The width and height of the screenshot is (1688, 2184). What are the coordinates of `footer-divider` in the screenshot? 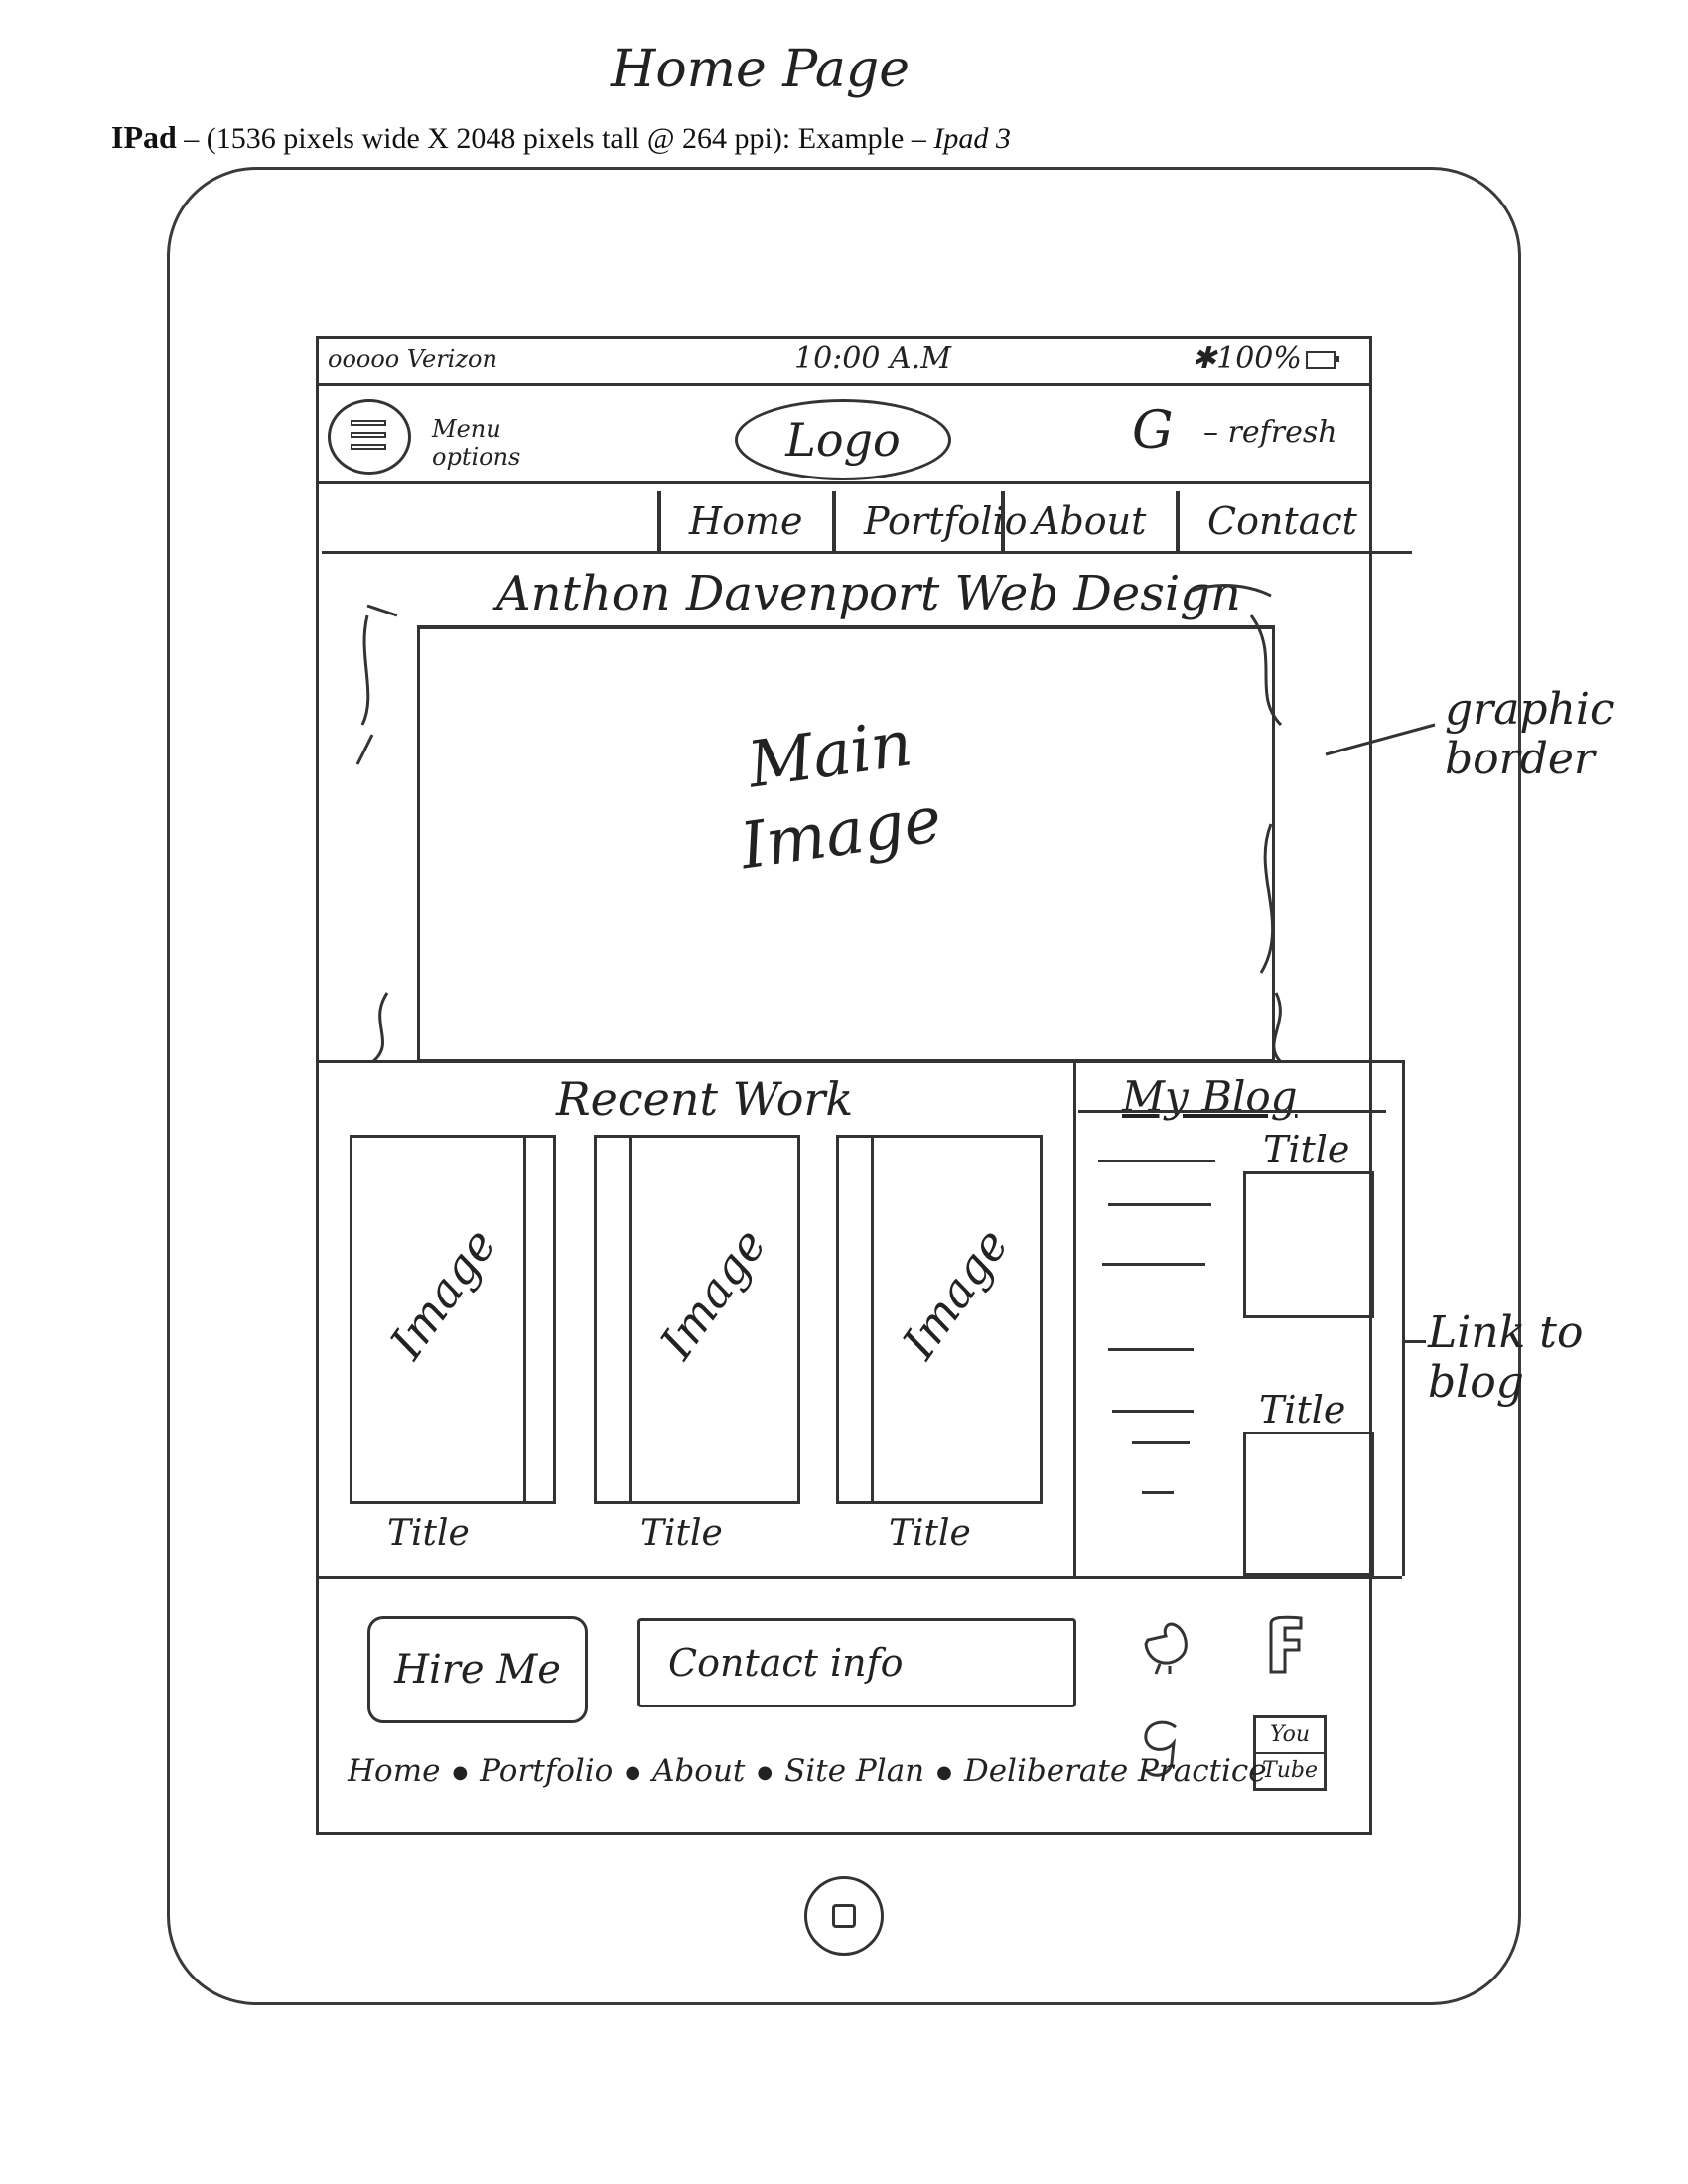 It's located at (859, 1577).